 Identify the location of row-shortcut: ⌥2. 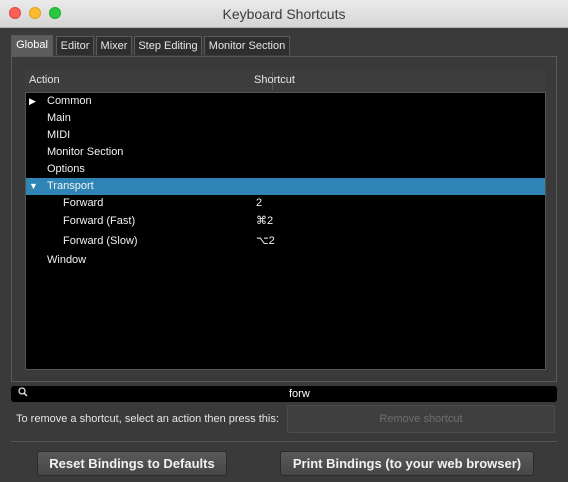
(265, 241).